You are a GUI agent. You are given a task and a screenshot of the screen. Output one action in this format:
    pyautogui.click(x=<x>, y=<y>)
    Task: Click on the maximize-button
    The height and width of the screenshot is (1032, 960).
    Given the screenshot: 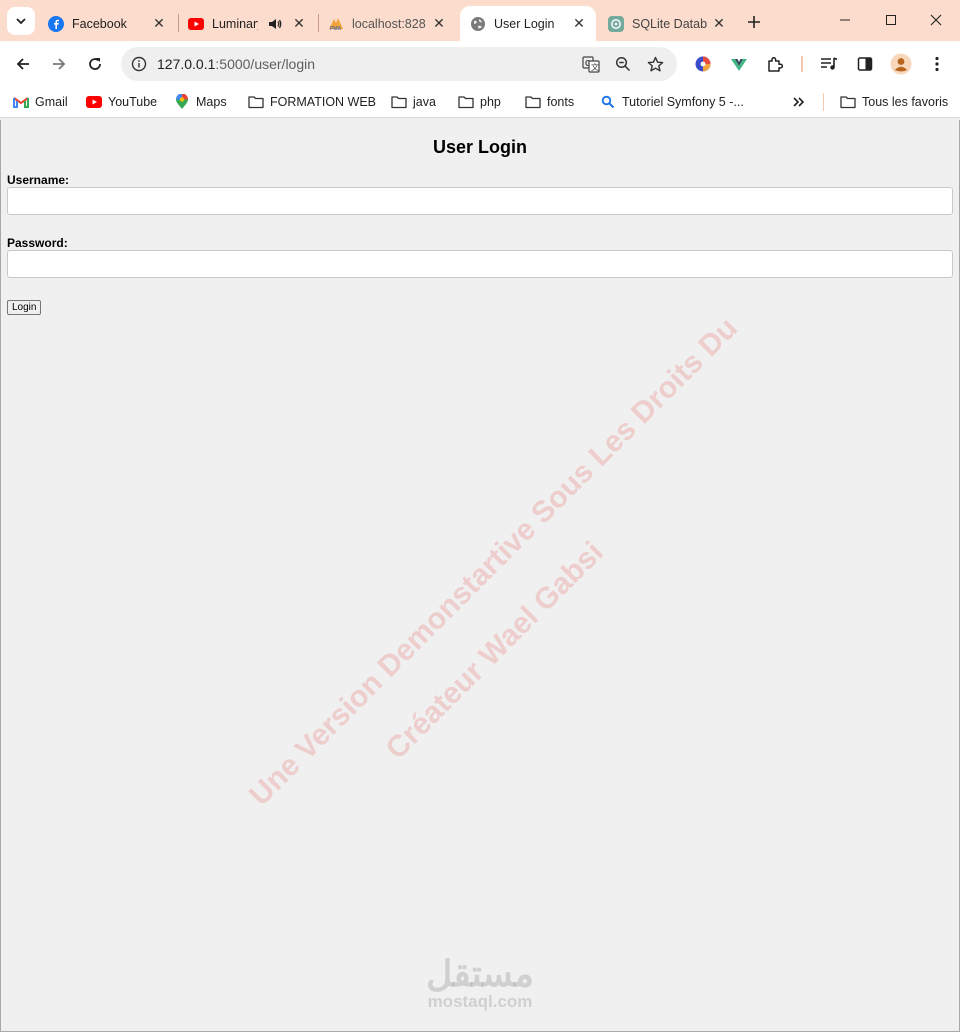 What is the action you would take?
    pyautogui.click(x=891, y=20)
    